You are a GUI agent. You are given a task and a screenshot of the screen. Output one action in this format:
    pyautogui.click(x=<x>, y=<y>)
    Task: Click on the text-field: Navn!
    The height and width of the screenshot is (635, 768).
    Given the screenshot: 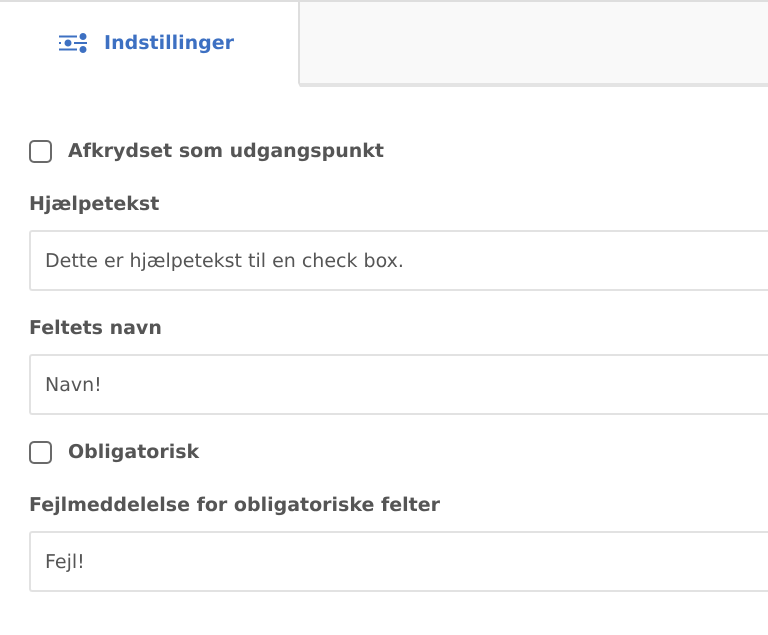 What is the action you would take?
    pyautogui.click(x=398, y=384)
    